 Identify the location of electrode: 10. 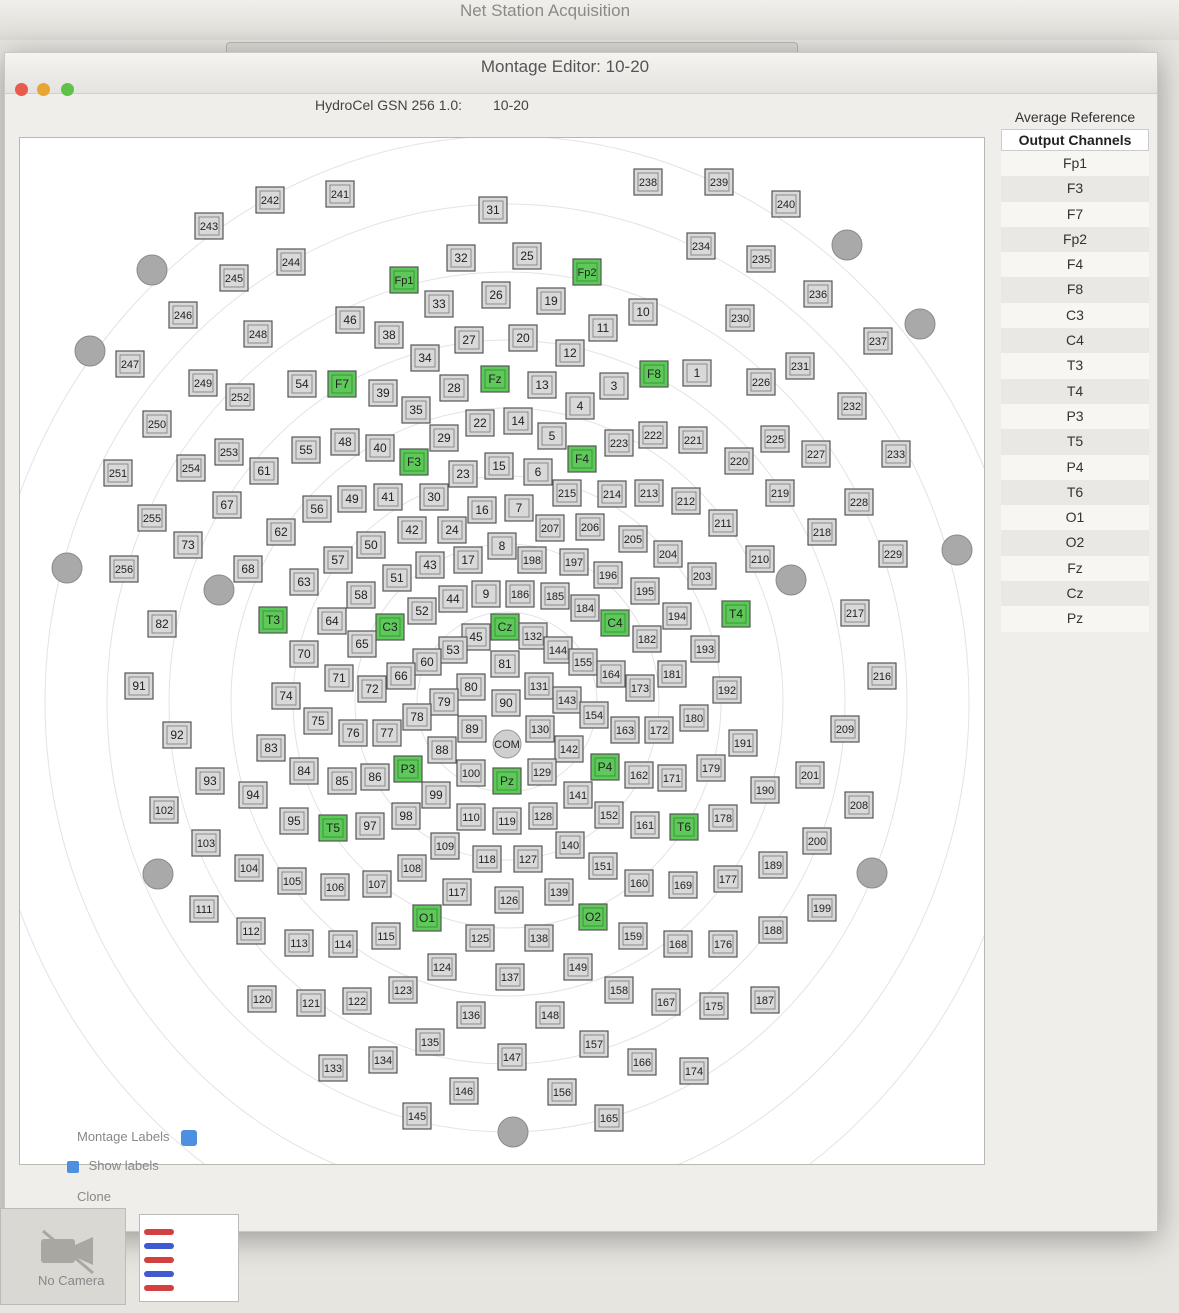
(643, 312).